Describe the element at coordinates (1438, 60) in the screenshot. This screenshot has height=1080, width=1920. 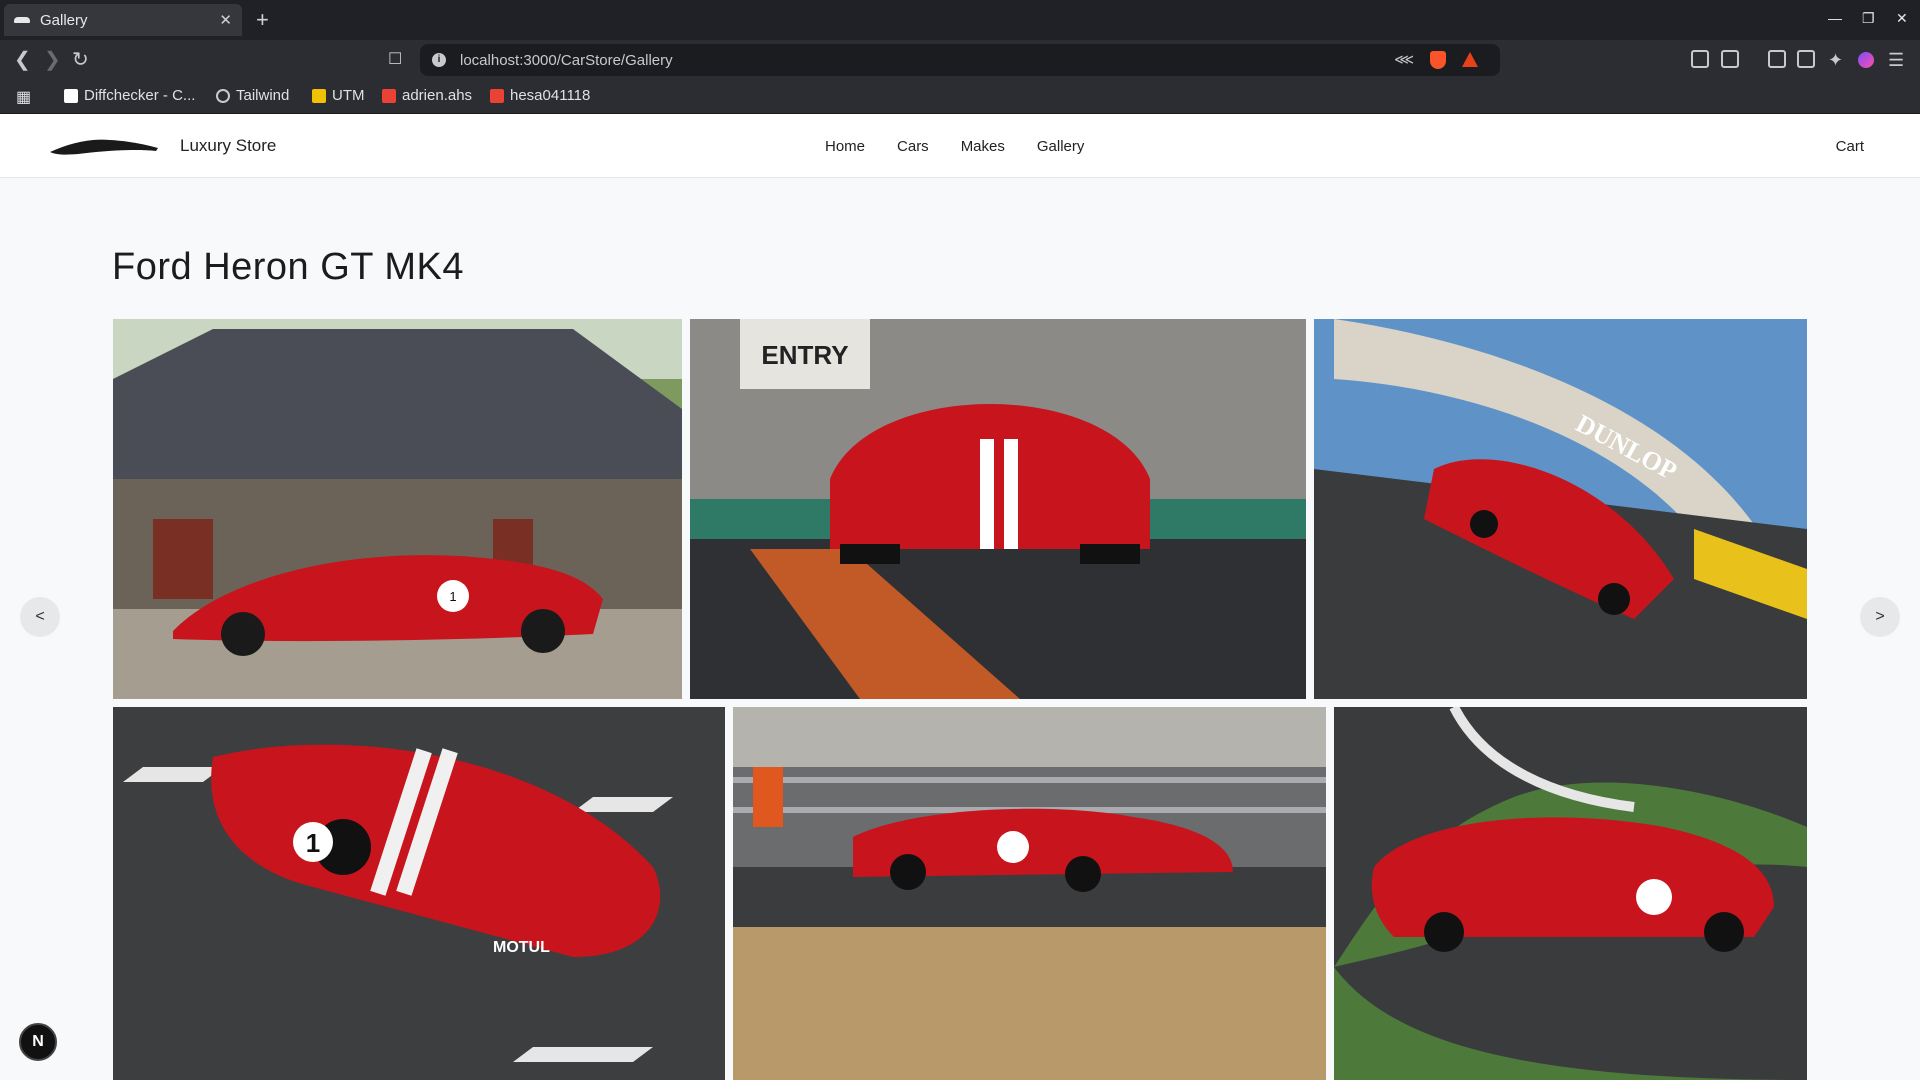
I see `brave-shield-icon` at that location.